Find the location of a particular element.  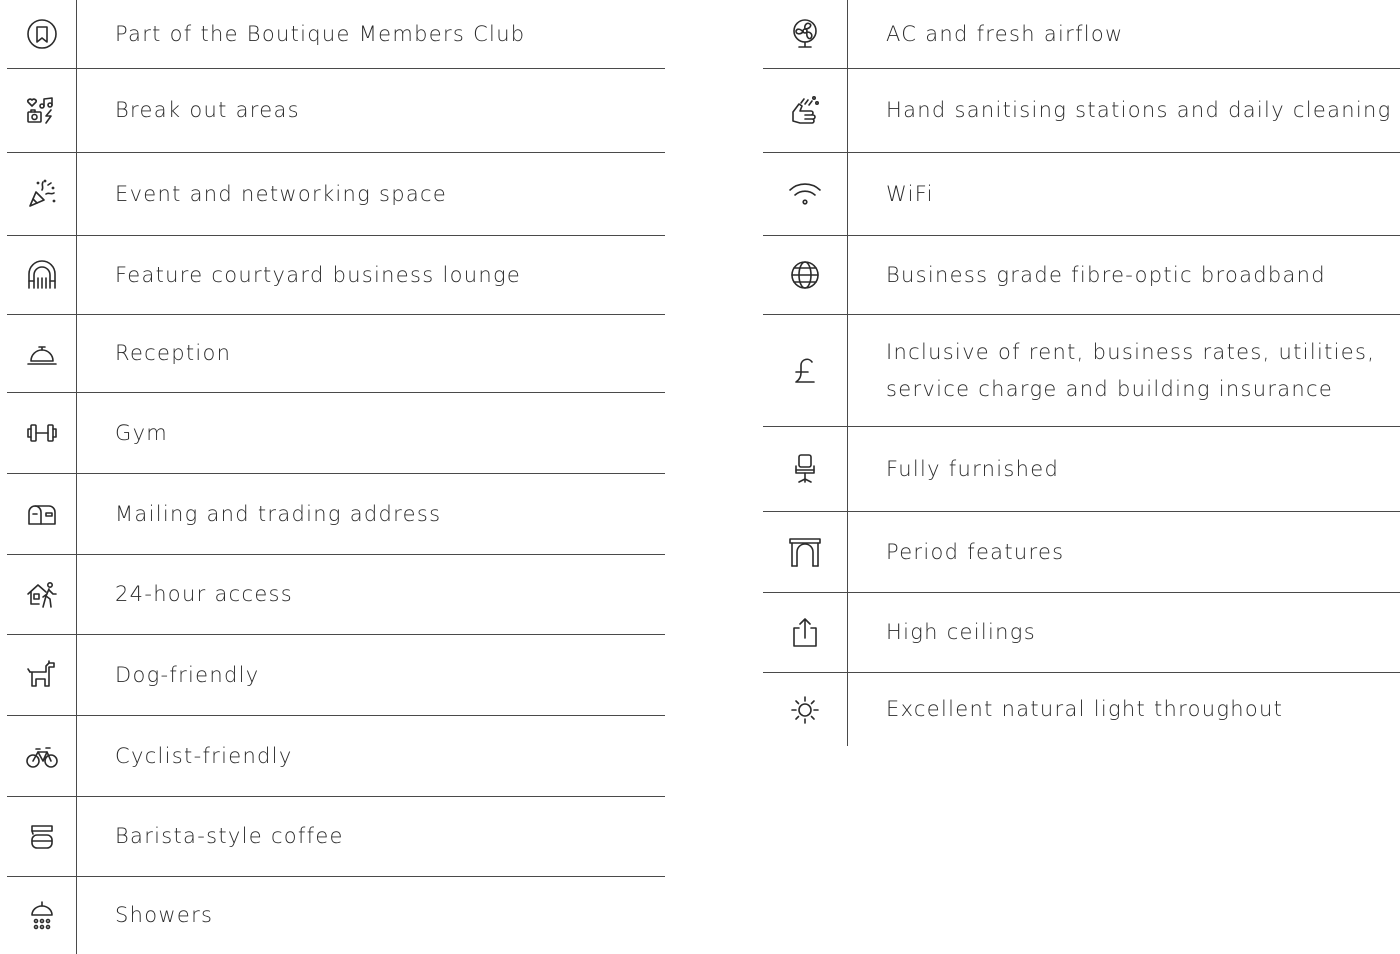

hand-wash-icon is located at coordinates (805, 110).